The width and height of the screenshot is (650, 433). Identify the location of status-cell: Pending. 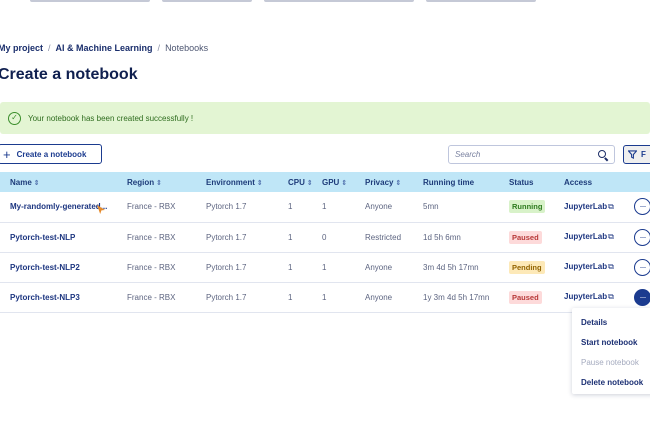
(526, 267).